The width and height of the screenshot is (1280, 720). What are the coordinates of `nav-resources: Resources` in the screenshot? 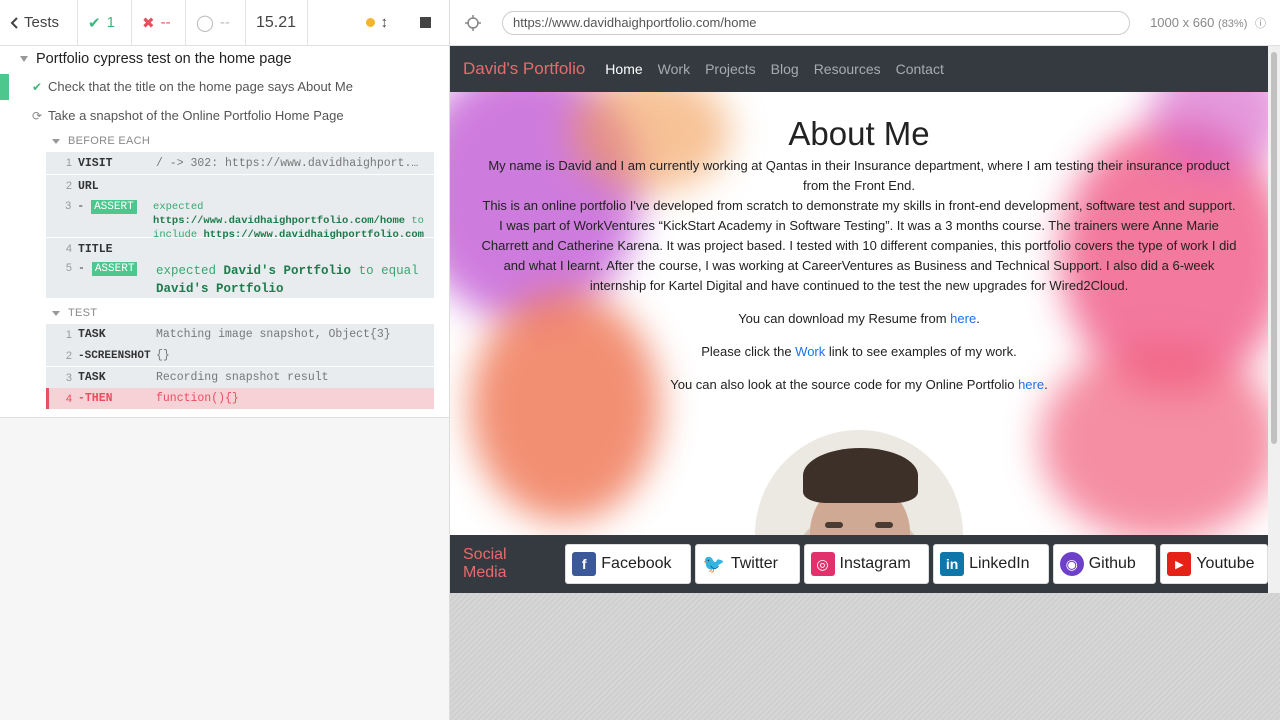 It's located at (847, 69).